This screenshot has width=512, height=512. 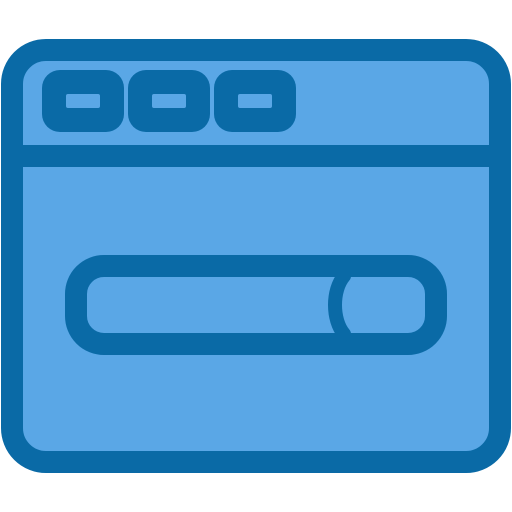 I want to click on window-control-2-inner, so click(x=169, y=101).